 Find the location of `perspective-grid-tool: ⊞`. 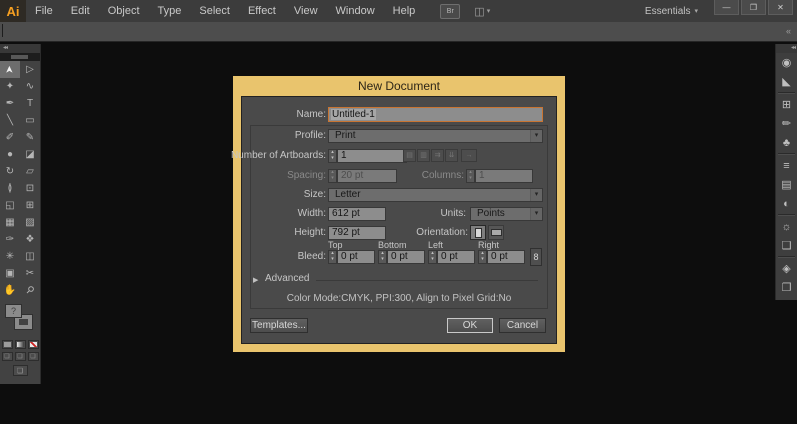

perspective-grid-tool: ⊞ is located at coordinates (30, 205).